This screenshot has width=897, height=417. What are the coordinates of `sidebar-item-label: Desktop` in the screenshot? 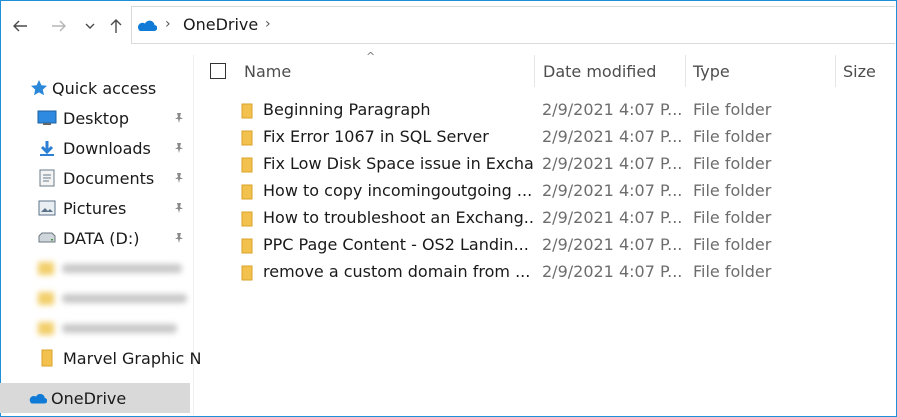 It's located at (96, 118).